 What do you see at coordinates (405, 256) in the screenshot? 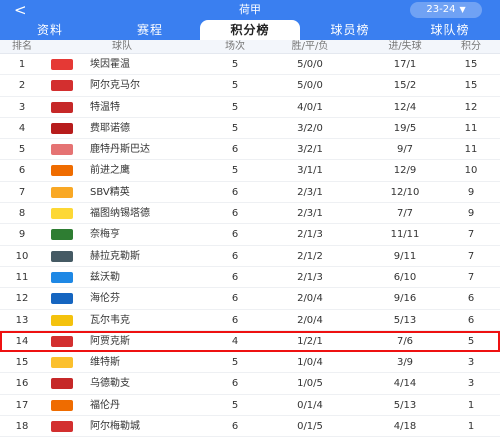
I see `goals-cell: 9/11` at bounding box center [405, 256].